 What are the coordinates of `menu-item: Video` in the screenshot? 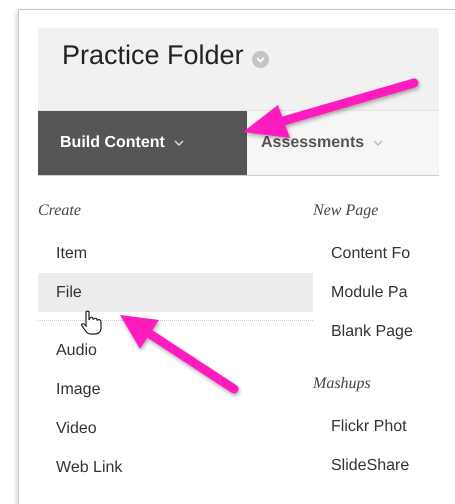 It's located at (175, 428).